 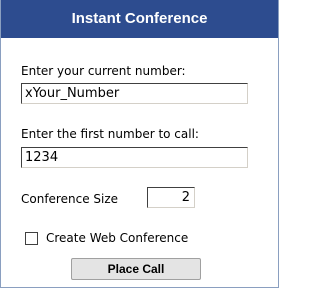 What do you see at coordinates (117, 238) in the screenshot?
I see `web-conference-label: Create Web Conference` at bounding box center [117, 238].